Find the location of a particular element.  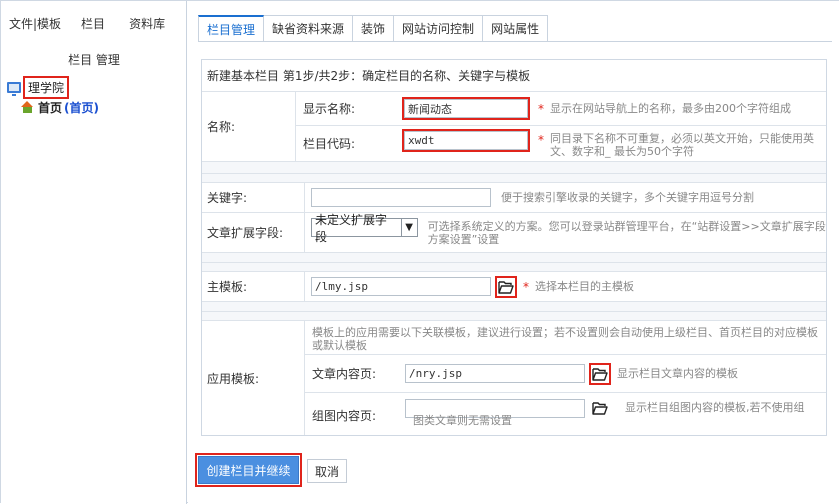

left-tab-files-templates: 文件|模板 is located at coordinates (35, 23).